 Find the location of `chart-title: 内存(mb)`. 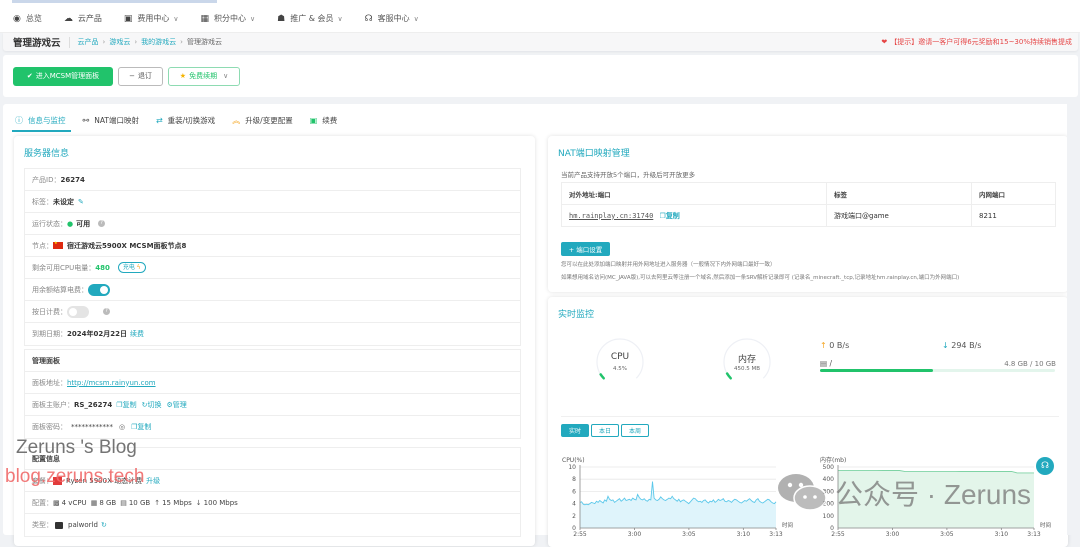

chart-title: 内存(mb) is located at coordinates (833, 460).